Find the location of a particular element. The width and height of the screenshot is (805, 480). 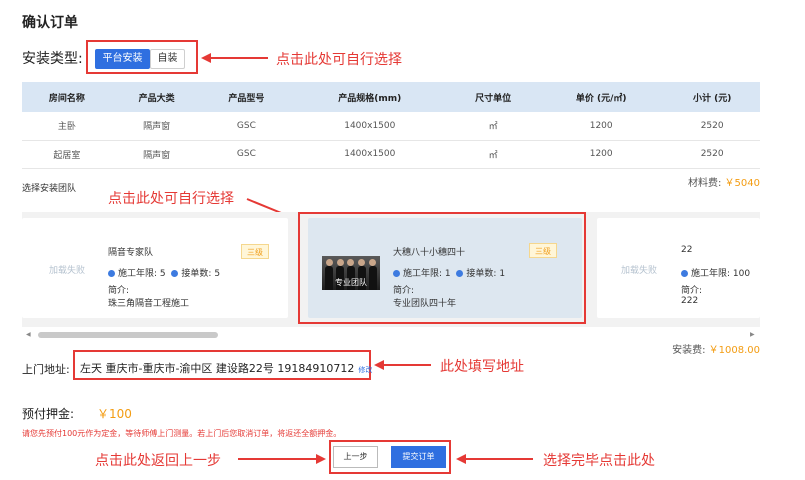

address-value: 左天 重庆市-重庆市-渝中区 建设路22号 19184910712 is located at coordinates (217, 368).